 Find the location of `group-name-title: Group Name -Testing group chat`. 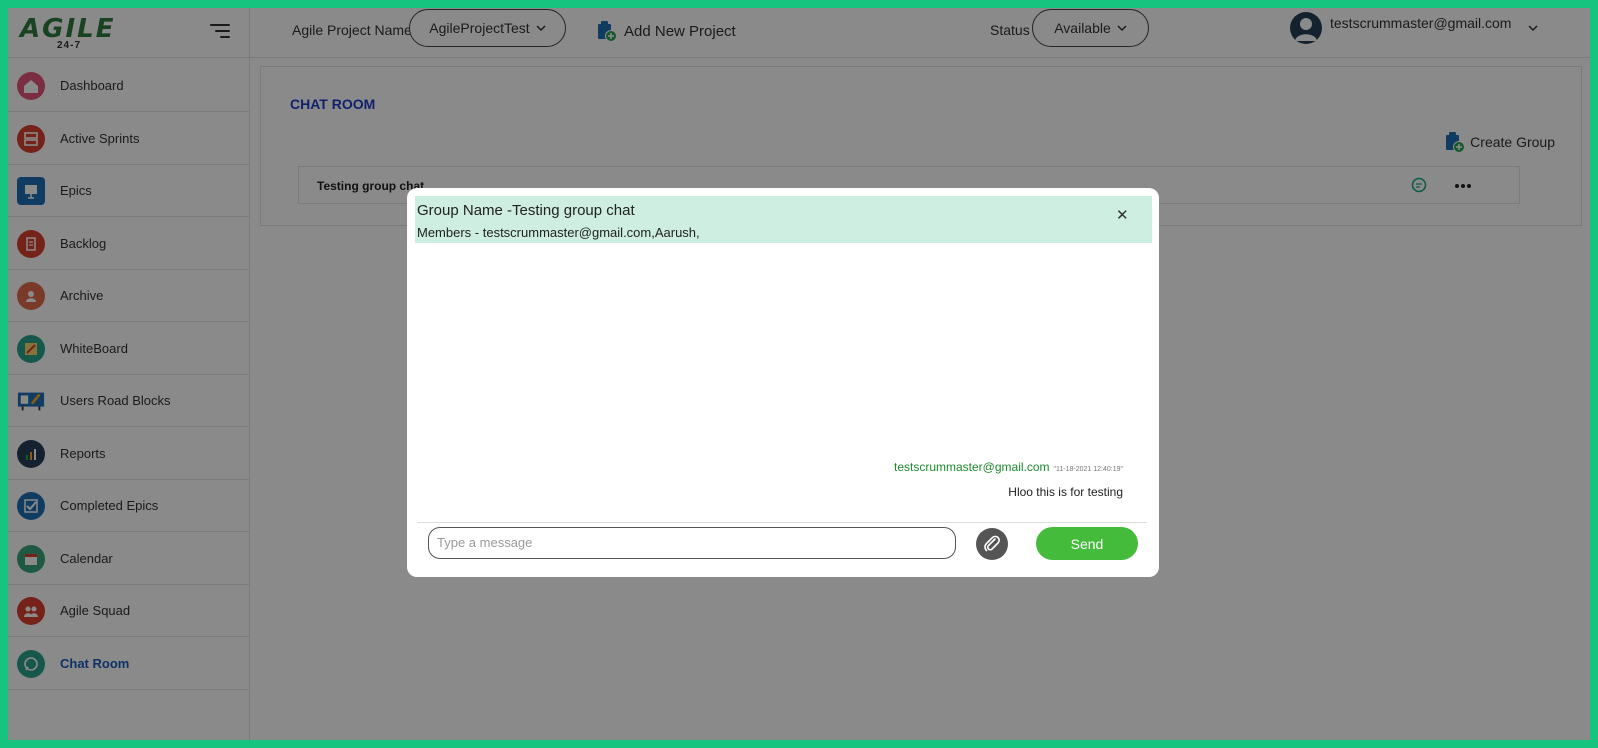

group-name-title: Group Name -Testing group chat is located at coordinates (526, 210).